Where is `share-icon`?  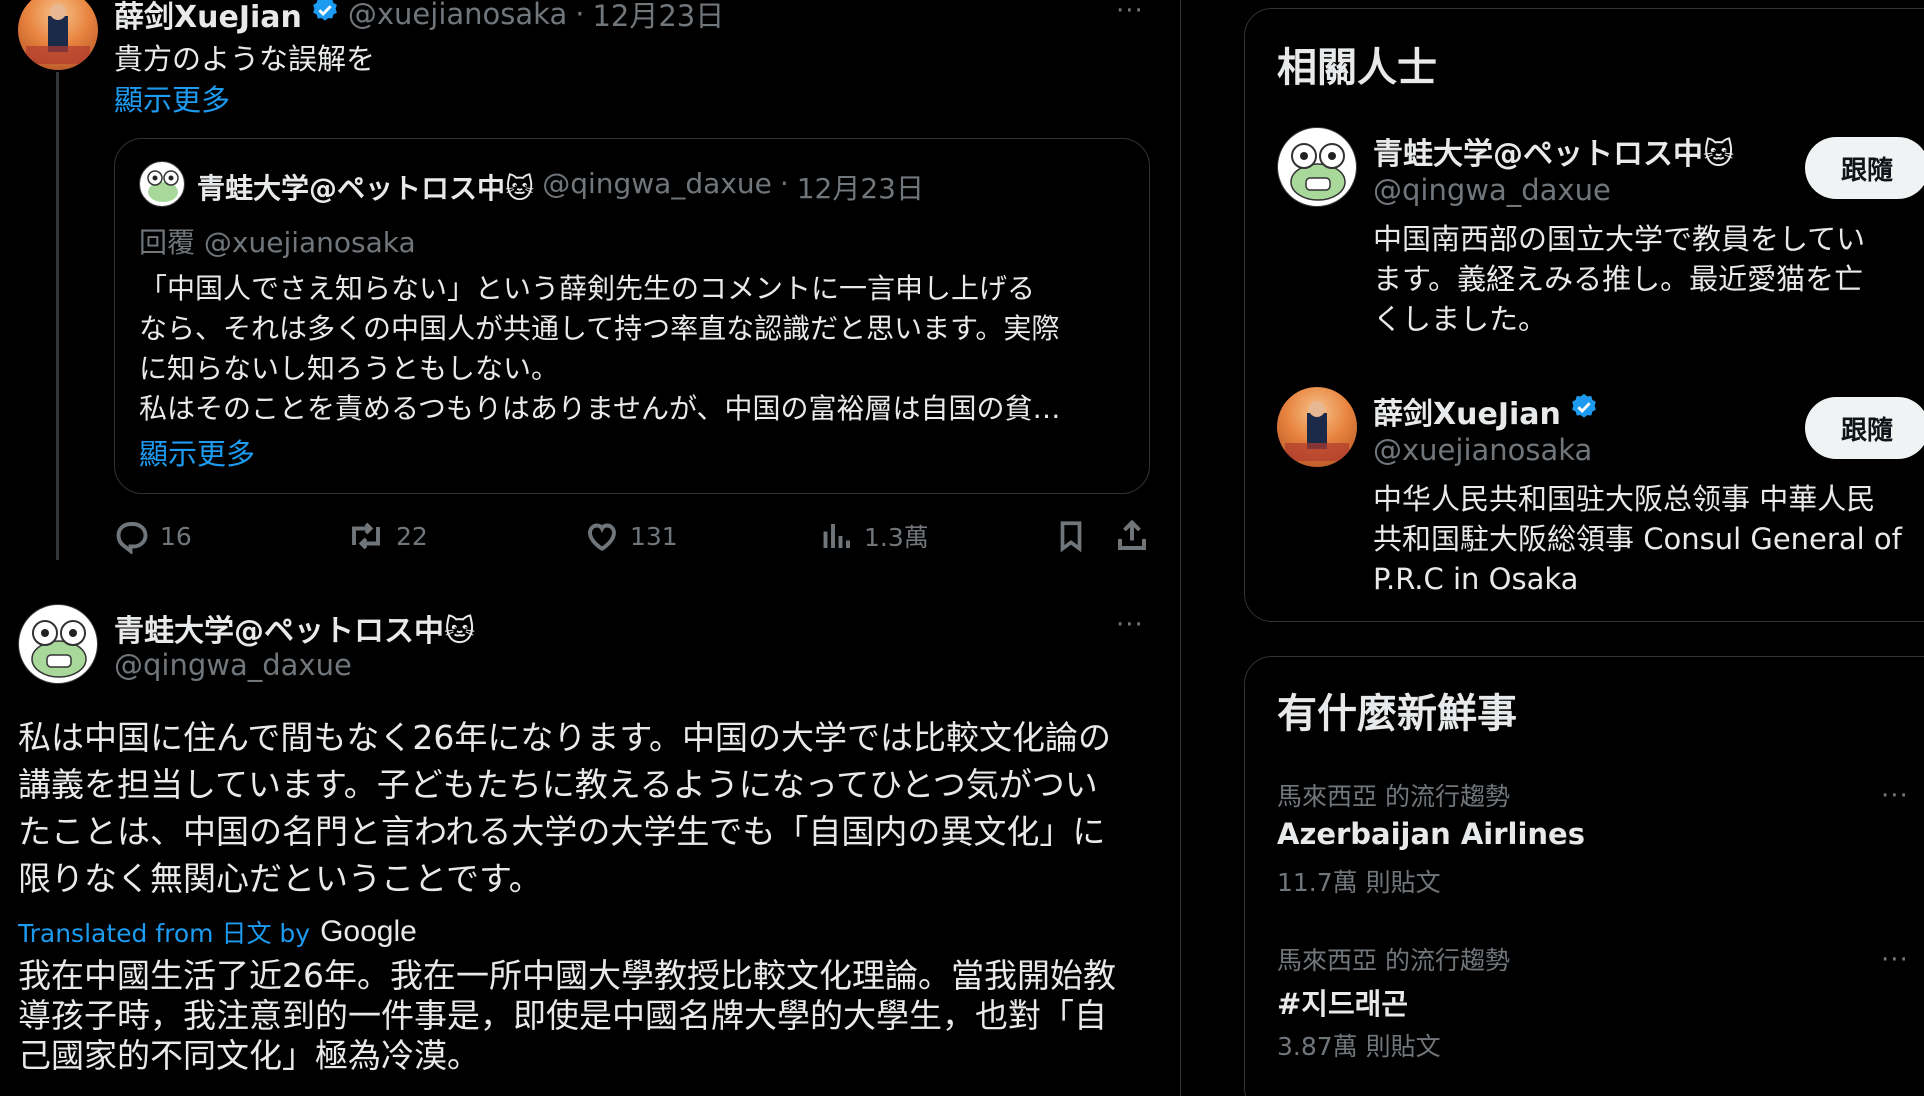 share-icon is located at coordinates (1132, 534).